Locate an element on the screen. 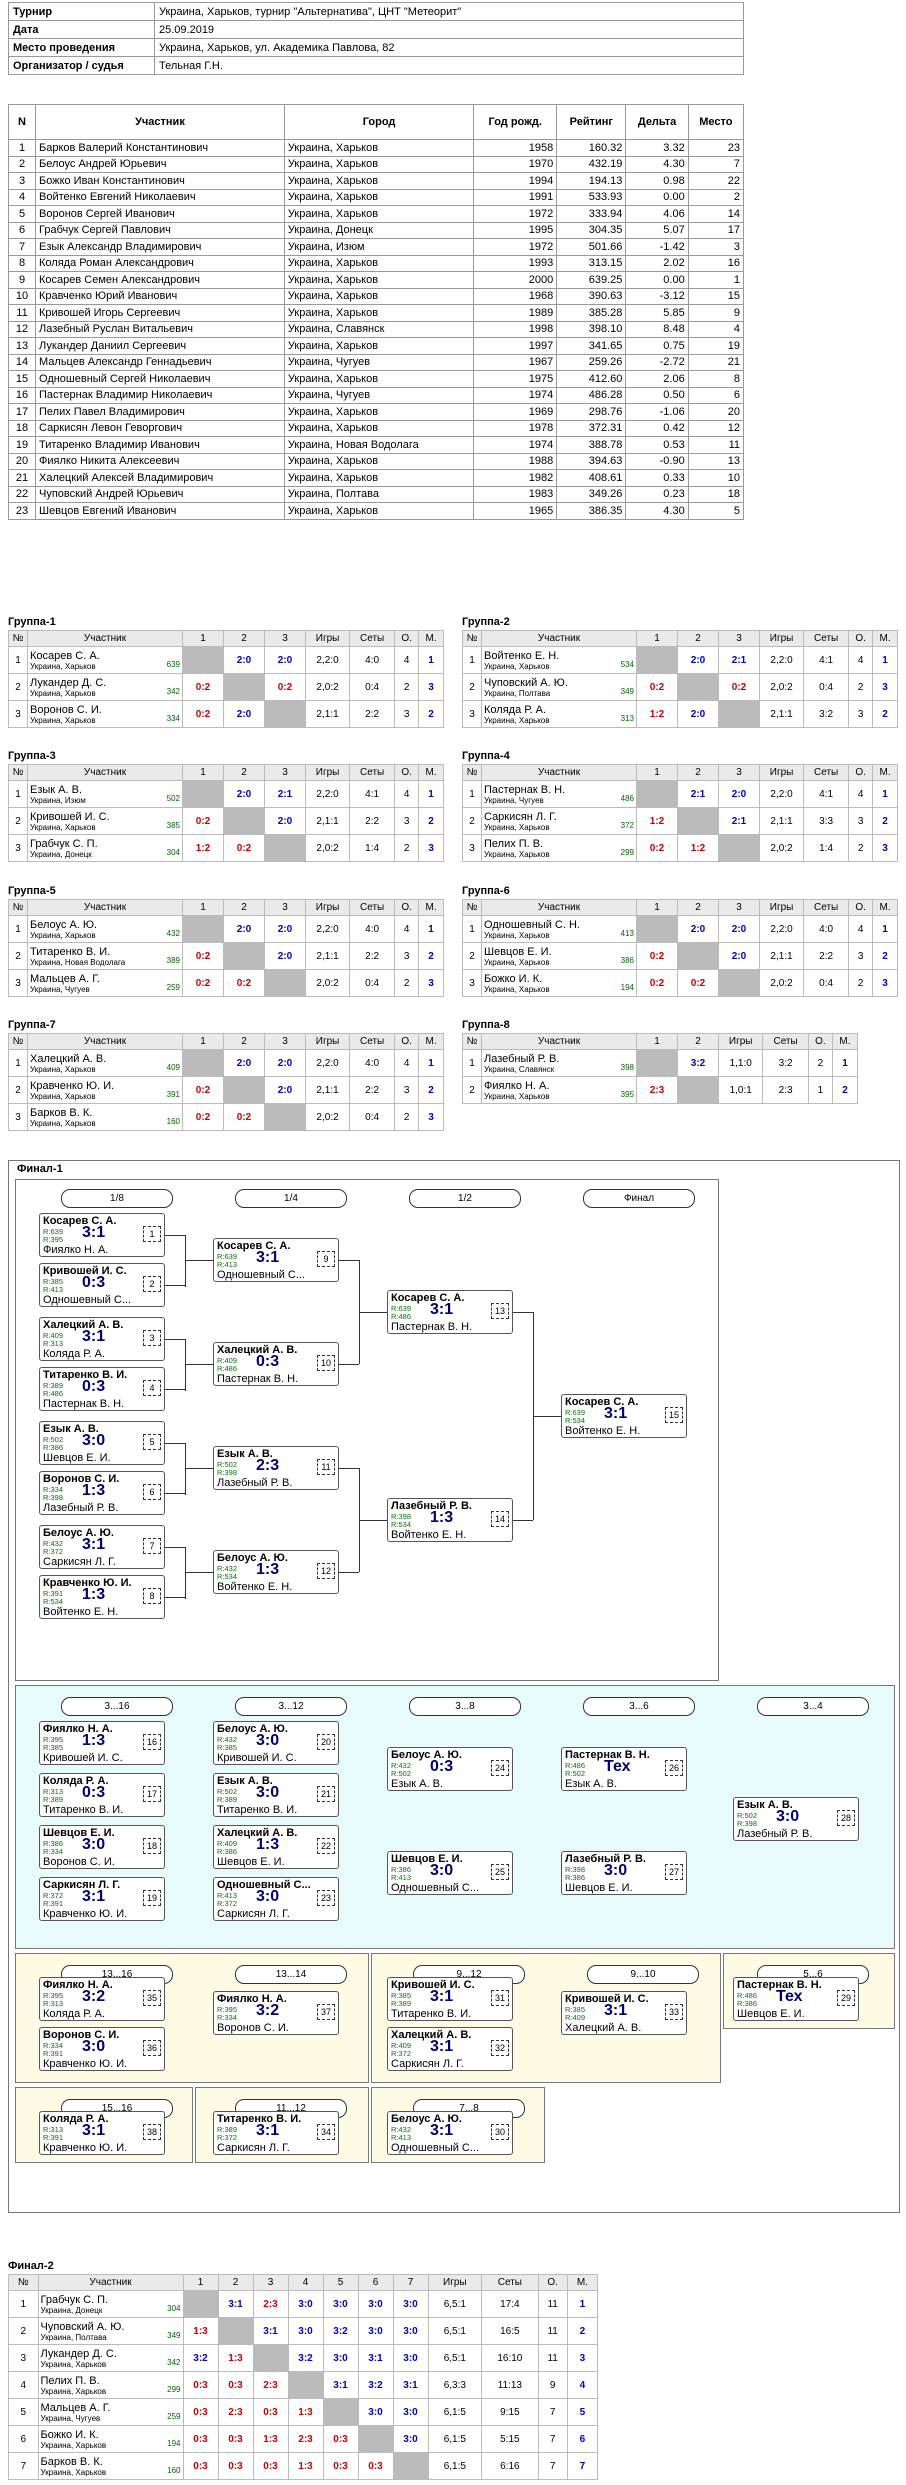 The image size is (906, 2485). group-games-cell: 2,2:0 is located at coordinates (781, 794).